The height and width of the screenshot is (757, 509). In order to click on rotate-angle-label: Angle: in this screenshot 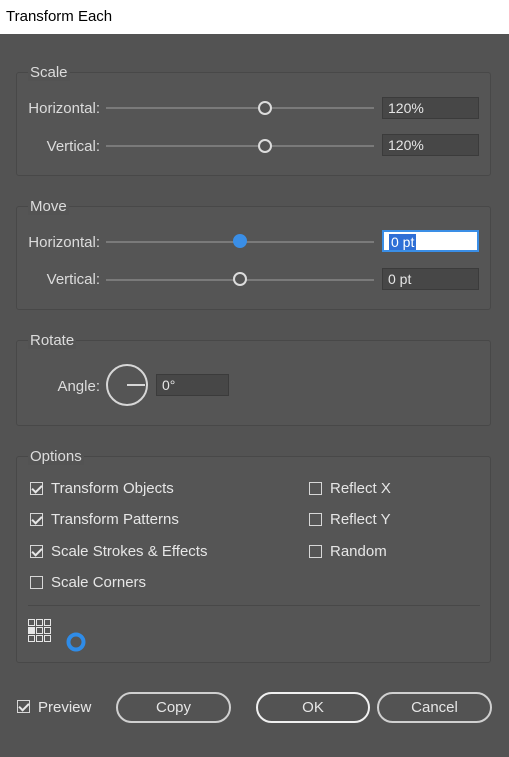, I will do `click(78, 386)`.